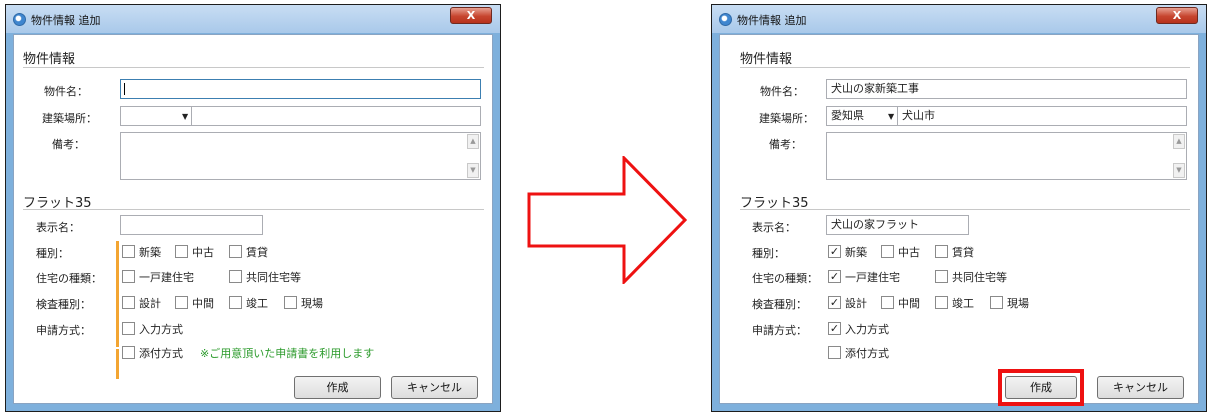 The image size is (1212, 416). I want to click on checkbox-design: ✓, so click(834, 302).